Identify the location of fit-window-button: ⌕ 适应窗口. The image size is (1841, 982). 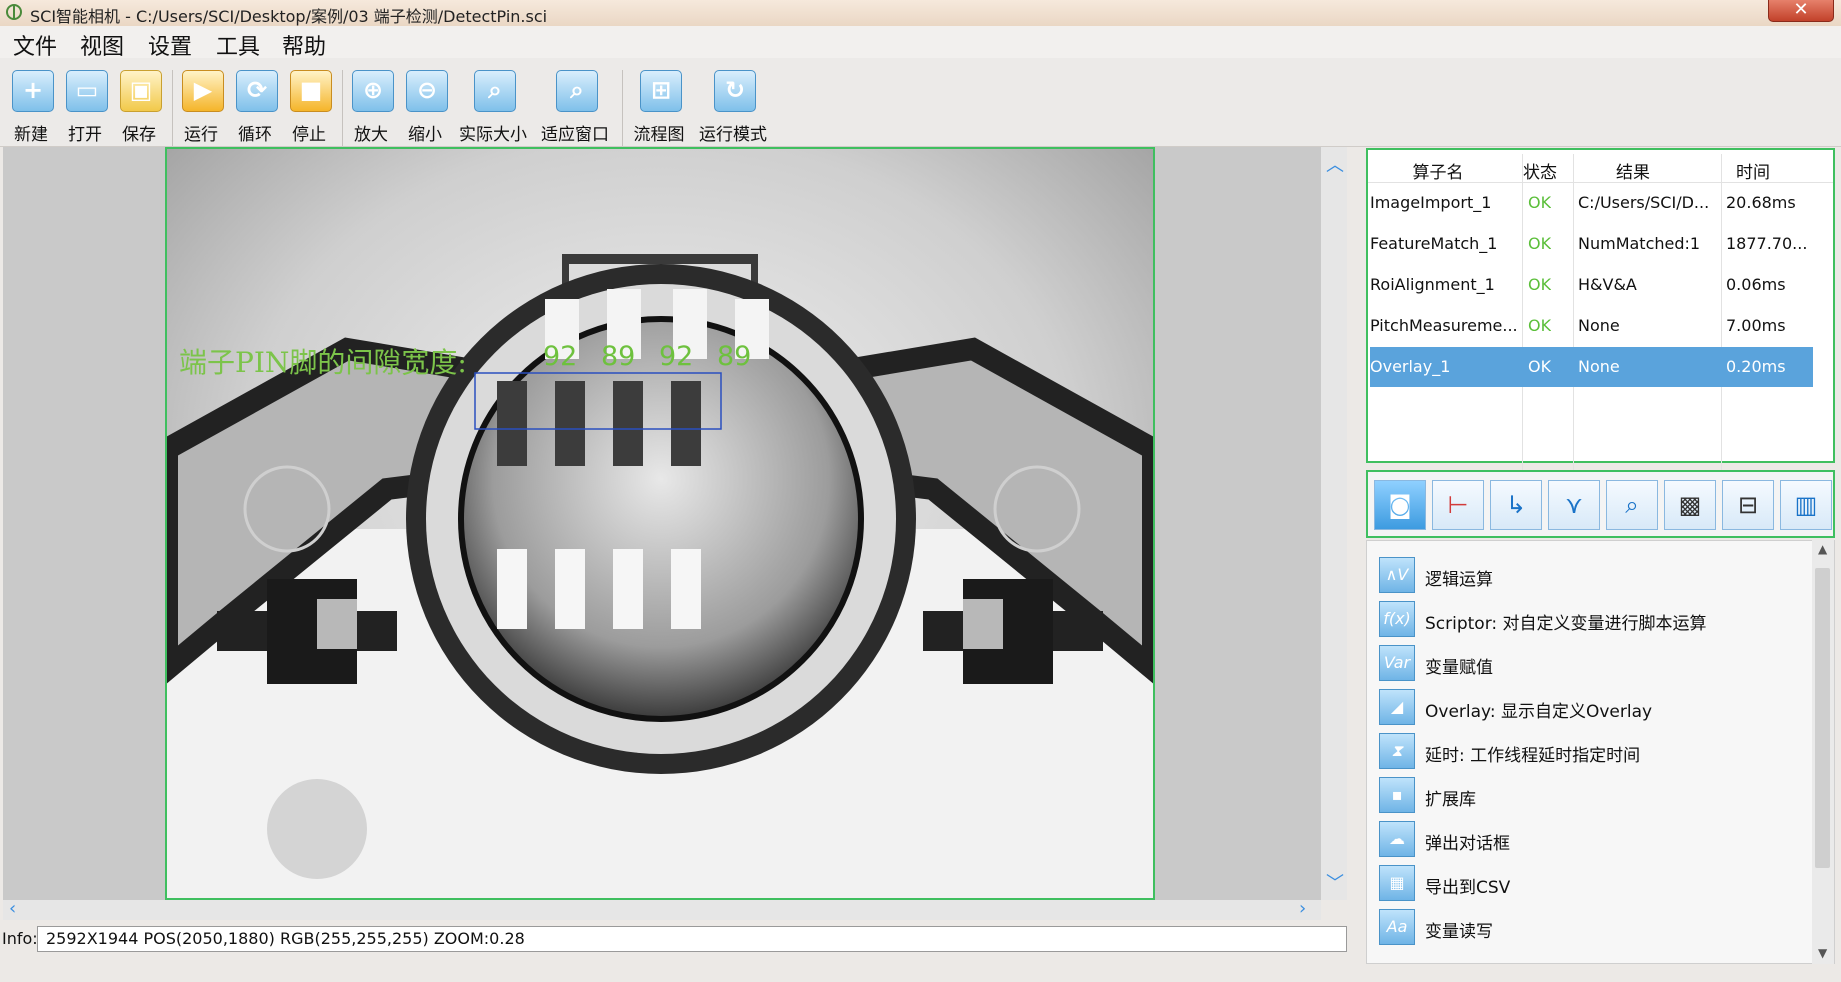
(575, 104).